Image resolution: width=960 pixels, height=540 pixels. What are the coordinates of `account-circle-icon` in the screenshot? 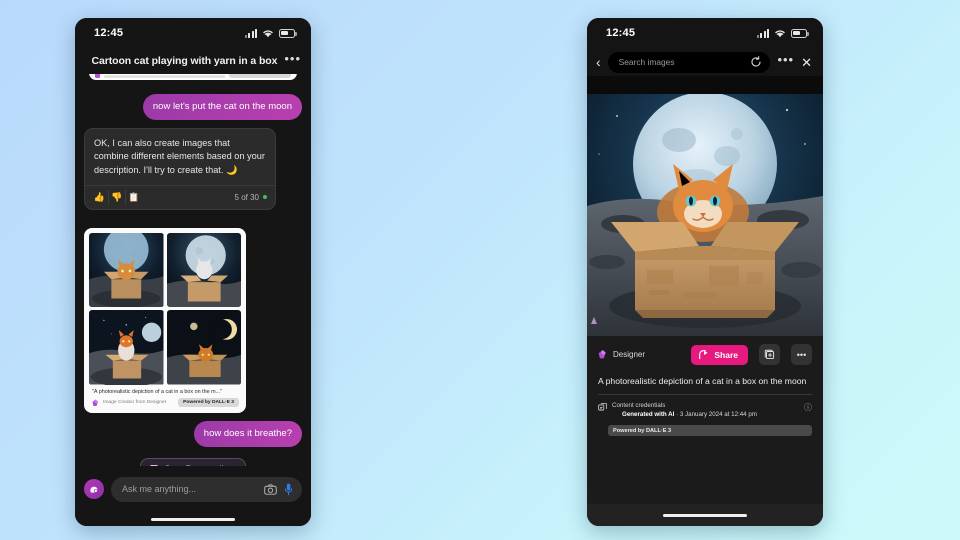 It's located at (84, 61).